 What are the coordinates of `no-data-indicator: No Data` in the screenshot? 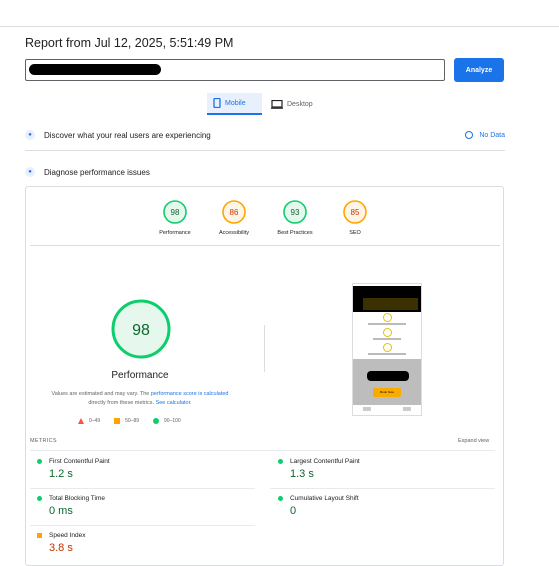 It's located at (485, 135).